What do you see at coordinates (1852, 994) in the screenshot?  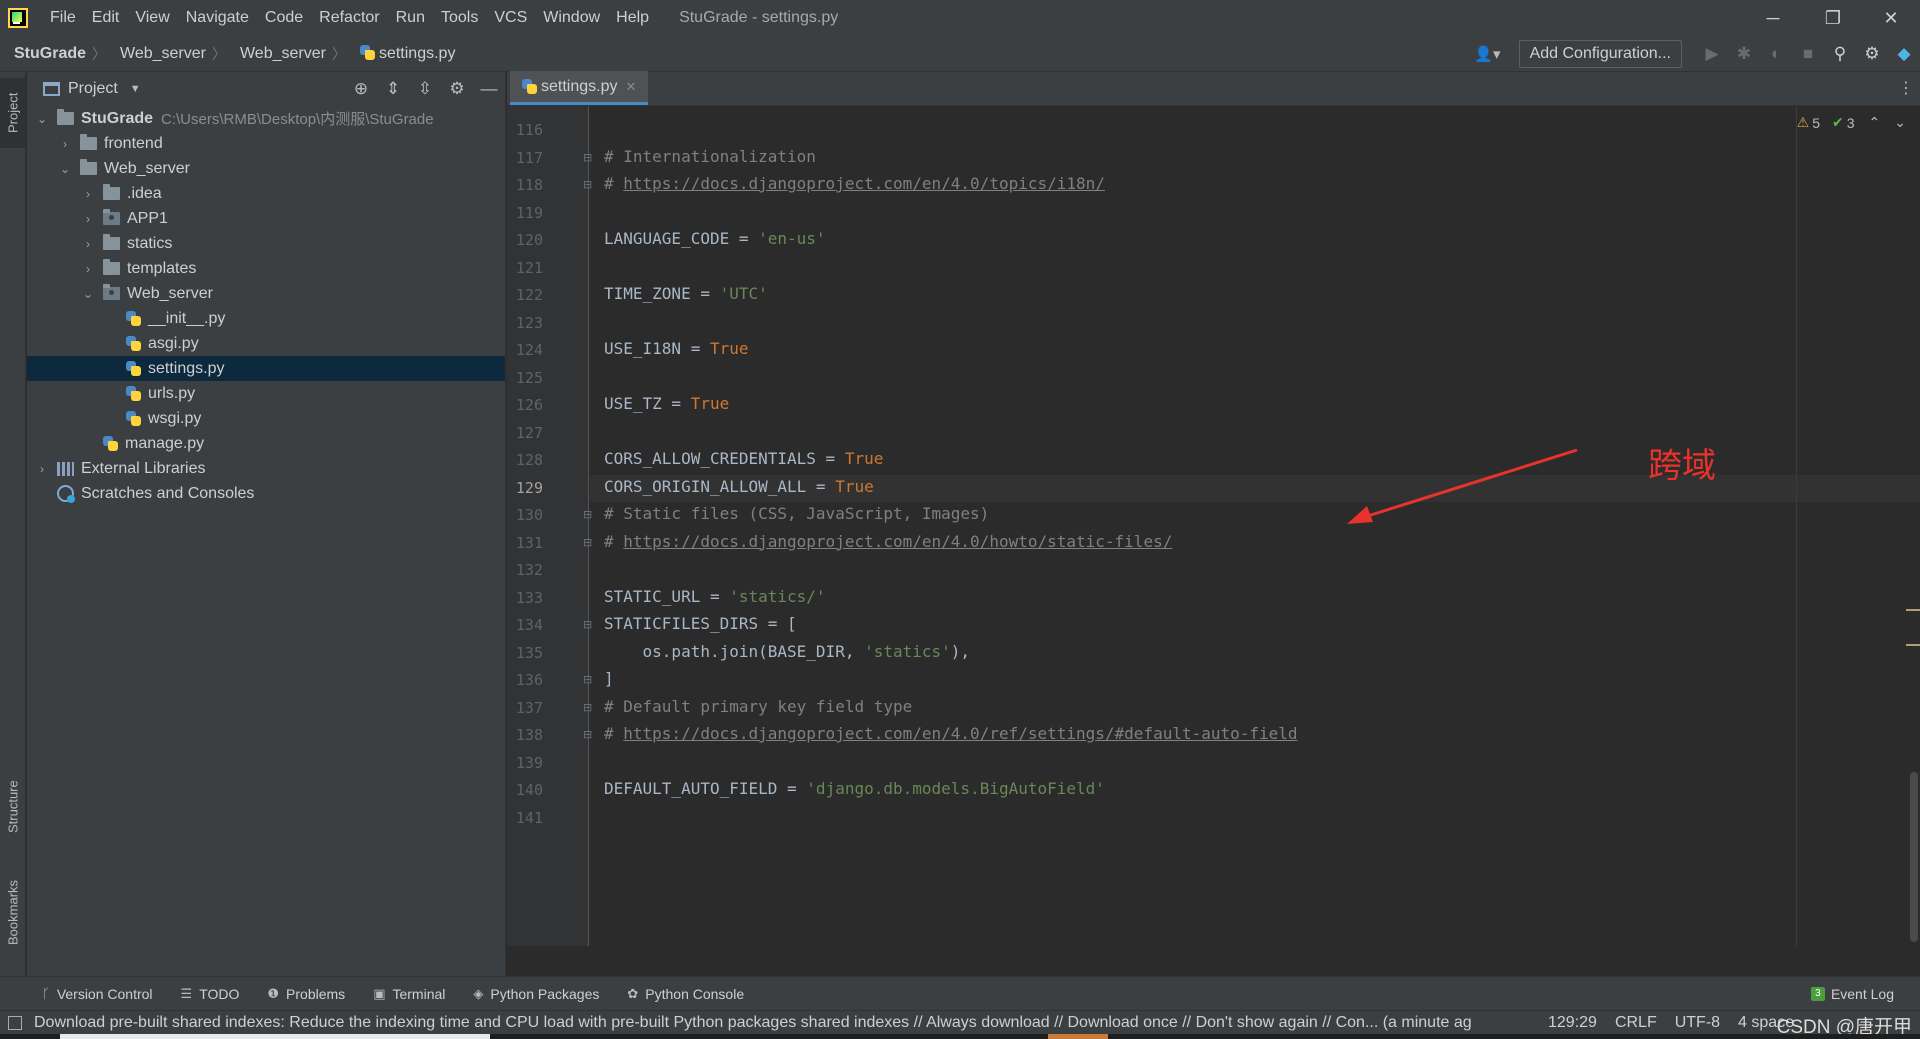 I see `event-log-button: 3 Event Log` at bounding box center [1852, 994].